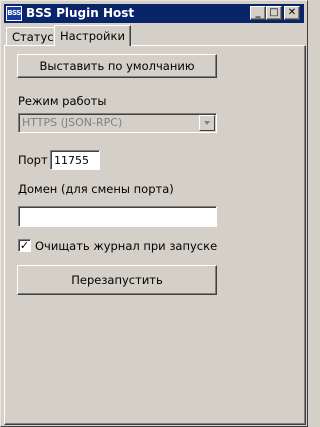 This screenshot has height=427, width=320. Describe the element at coordinates (207, 123) in the screenshot. I see `chevron-down-icon` at that location.